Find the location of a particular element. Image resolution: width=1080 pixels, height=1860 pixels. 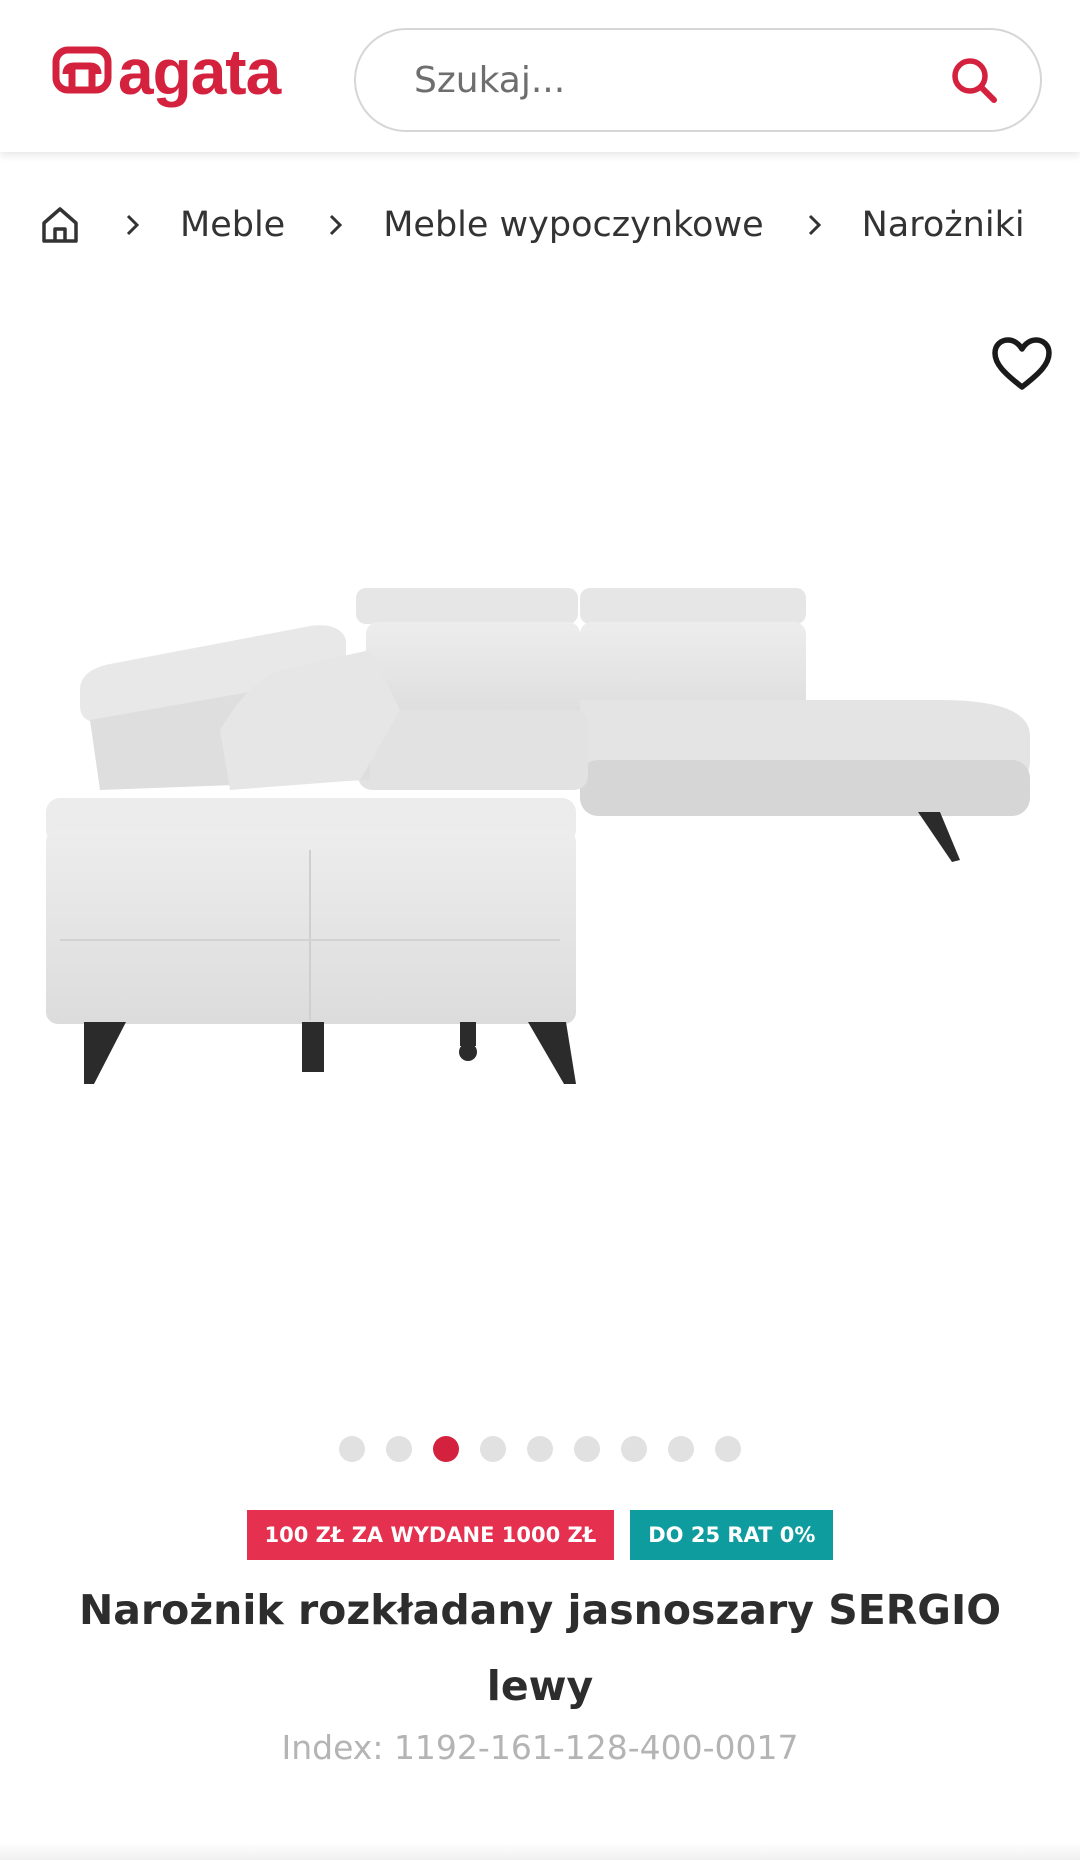

home-icon is located at coordinates (60, 225).